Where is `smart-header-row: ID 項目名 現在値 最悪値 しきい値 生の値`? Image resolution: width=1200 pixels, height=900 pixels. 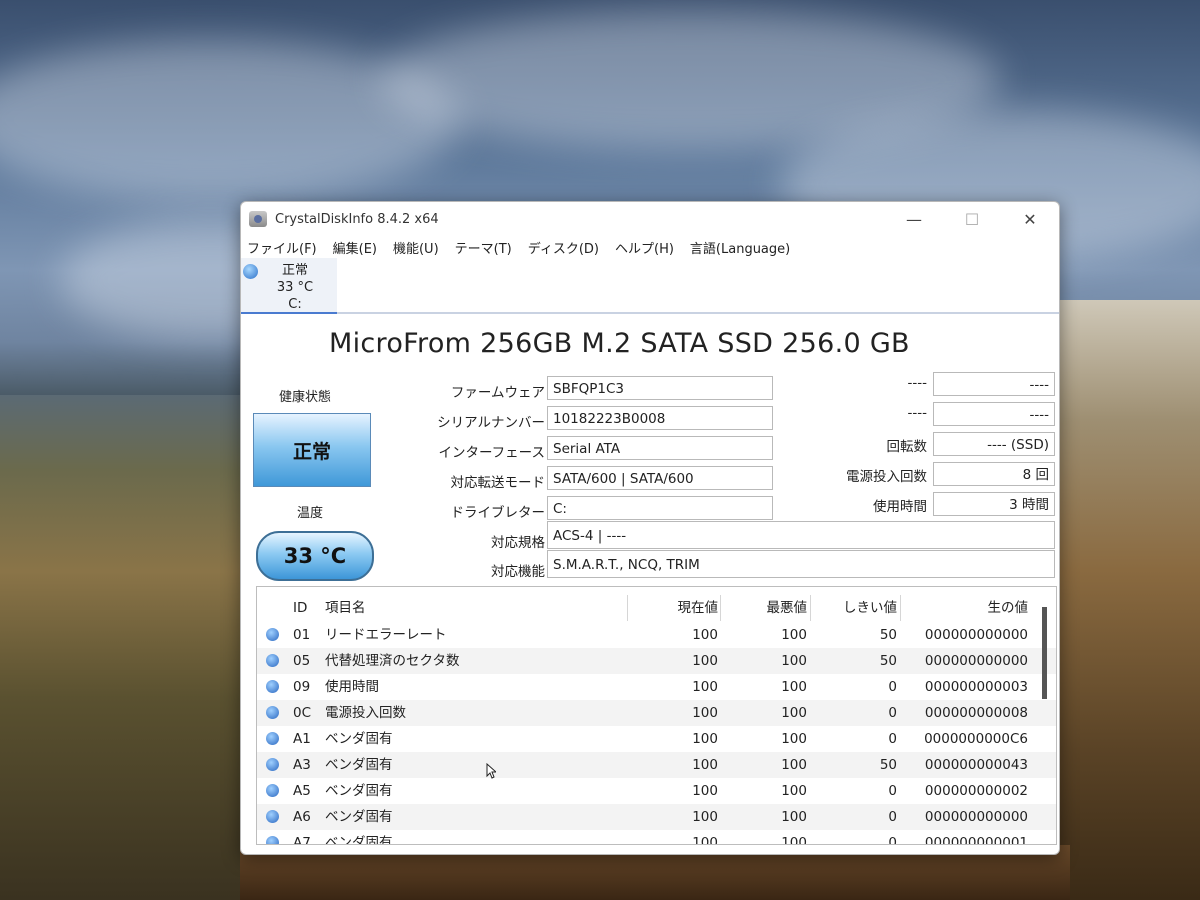
smart-header-row: ID 項目名 現在値 最悪値 しきい値 生の値 is located at coordinates (656, 608).